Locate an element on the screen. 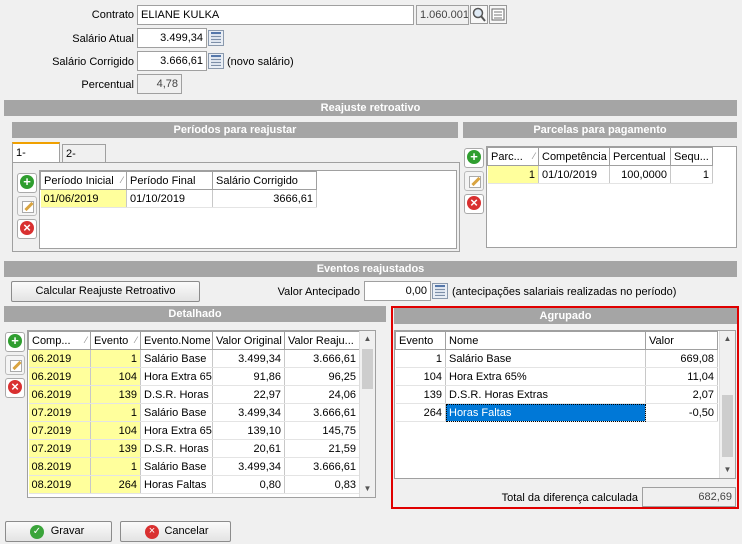 This screenshot has height=544, width=742. scroll-thumb is located at coordinates (727, 426).